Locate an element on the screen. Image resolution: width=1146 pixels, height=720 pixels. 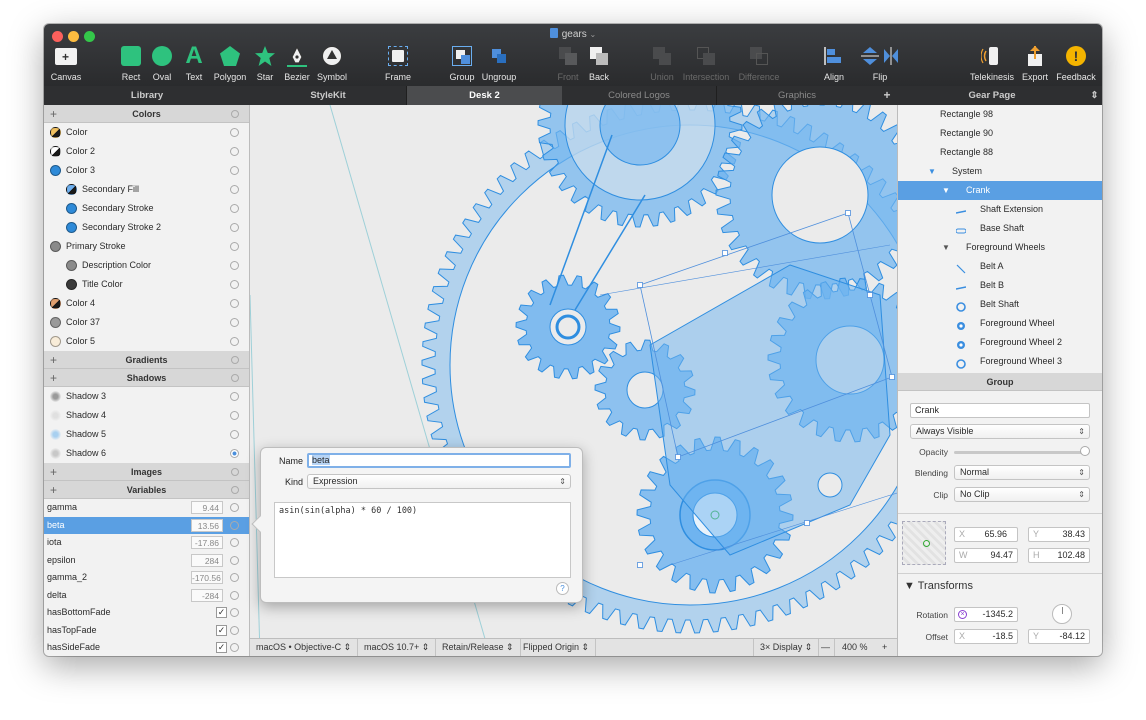
layer-item: Rectangle 98 is located at coordinates (1000, 114).